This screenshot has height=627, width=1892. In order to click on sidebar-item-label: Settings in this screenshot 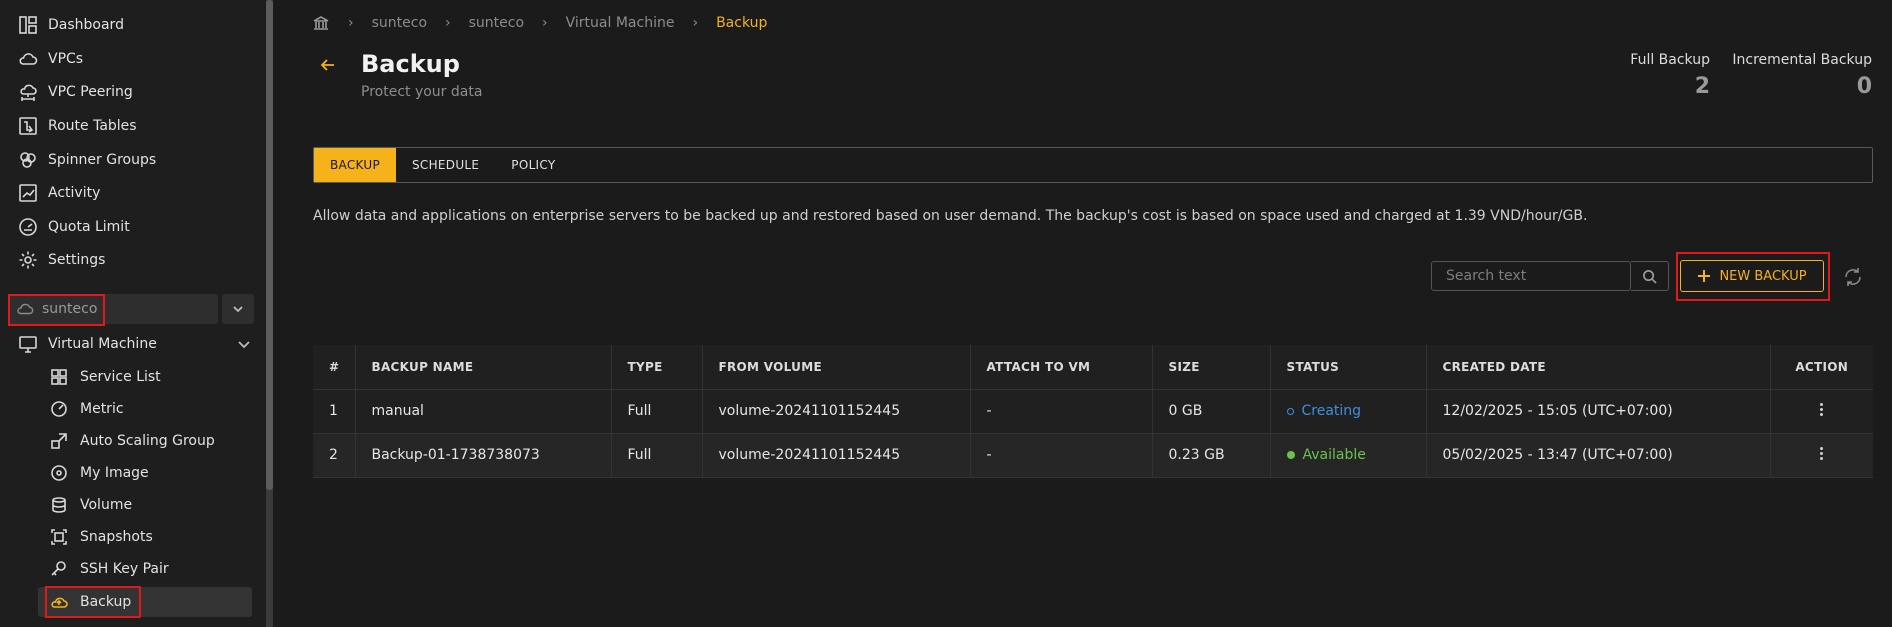, I will do `click(77, 260)`.